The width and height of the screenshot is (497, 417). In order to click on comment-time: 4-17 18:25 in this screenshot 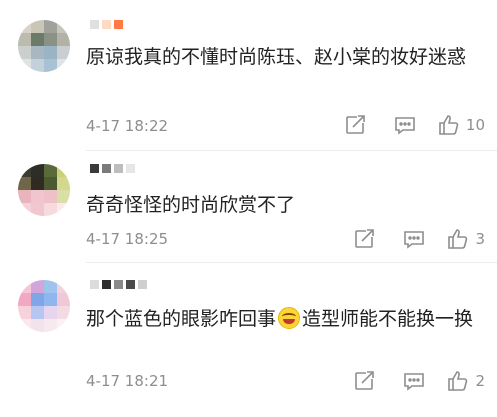, I will do `click(127, 239)`.